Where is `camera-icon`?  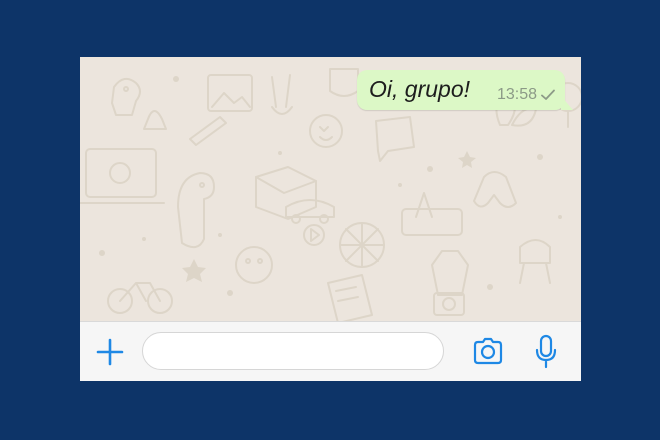 camera-icon is located at coordinates (488, 351).